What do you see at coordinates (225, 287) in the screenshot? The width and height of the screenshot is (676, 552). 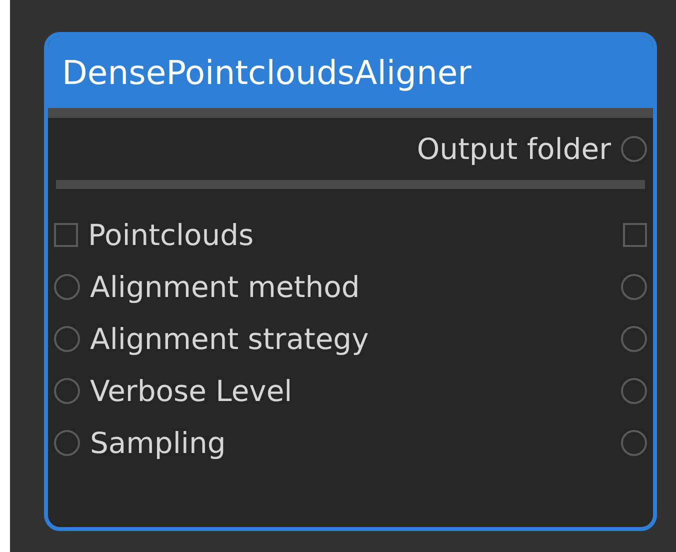 I see `attribute-label: Alignment method` at bounding box center [225, 287].